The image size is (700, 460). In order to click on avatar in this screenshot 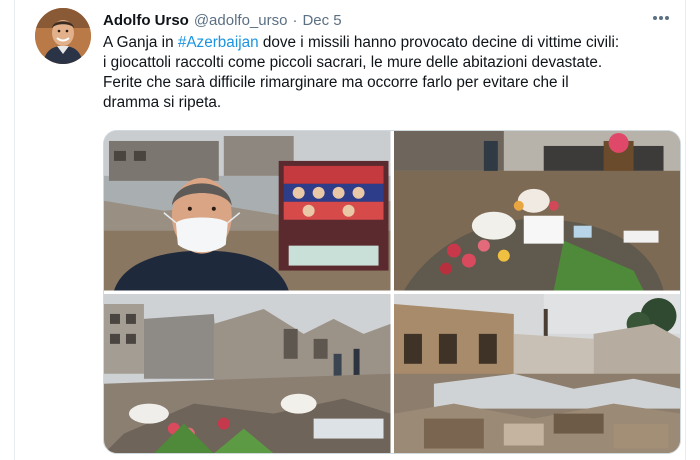, I will do `click(63, 36)`.